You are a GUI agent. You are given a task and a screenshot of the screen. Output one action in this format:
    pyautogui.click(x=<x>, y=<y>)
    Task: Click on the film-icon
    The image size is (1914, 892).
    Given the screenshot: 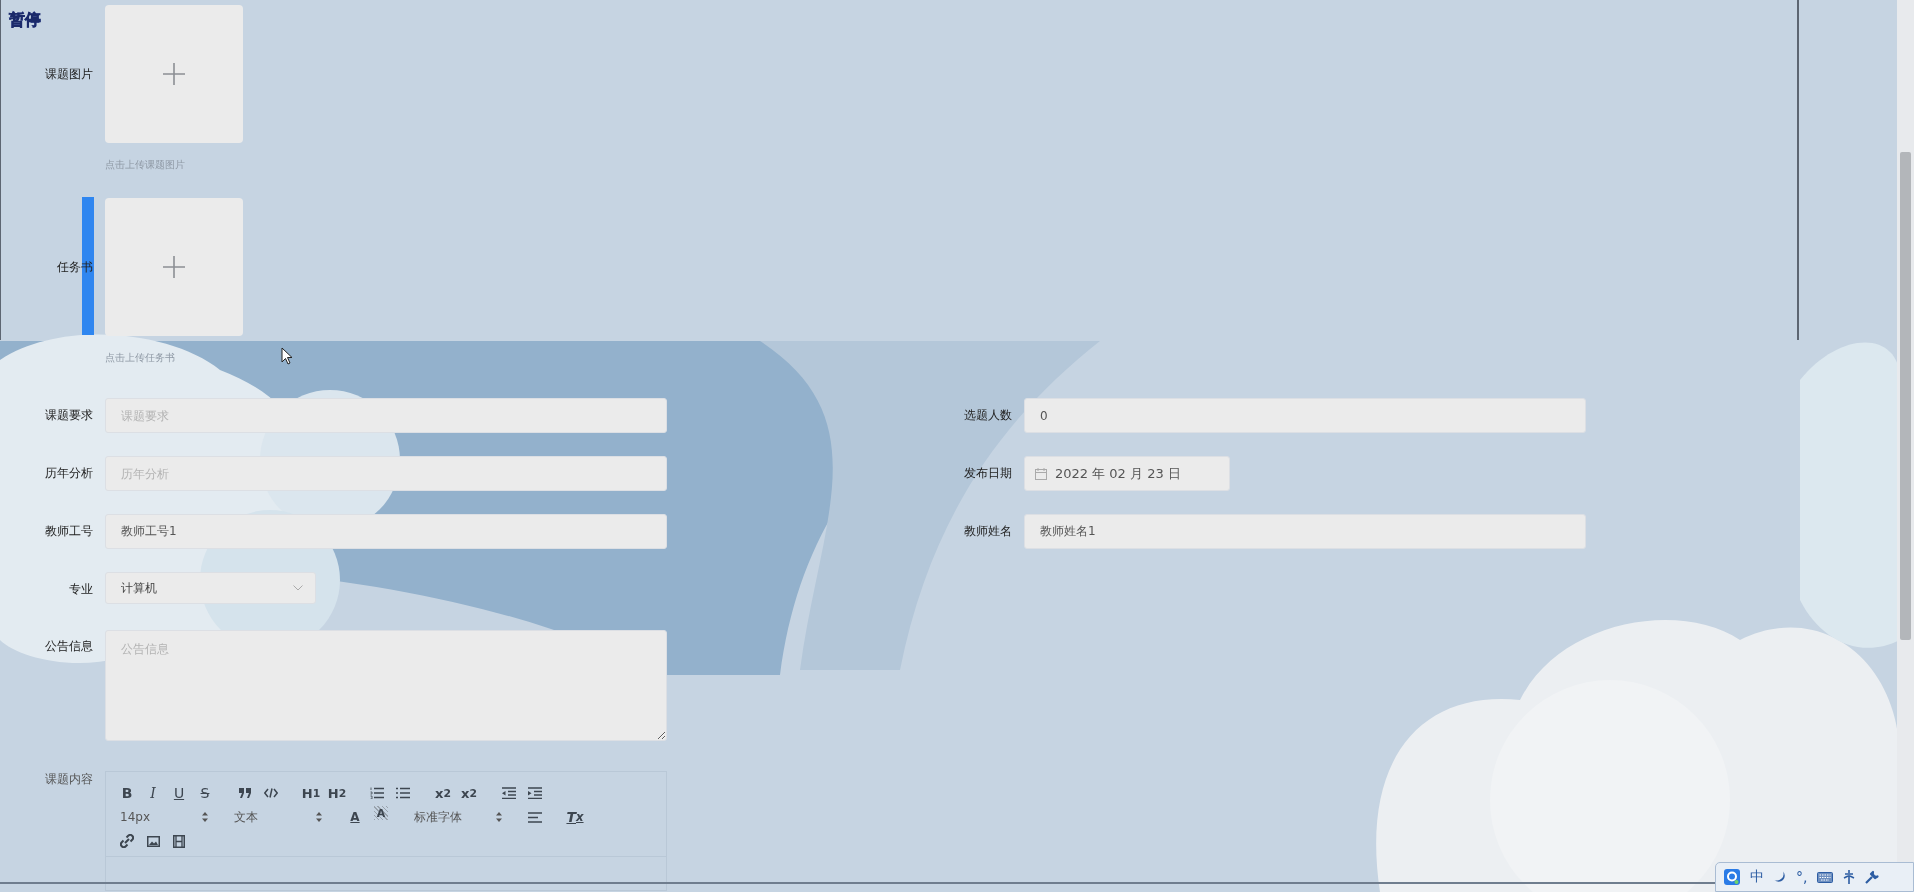 What is the action you would take?
    pyautogui.click(x=179, y=841)
    